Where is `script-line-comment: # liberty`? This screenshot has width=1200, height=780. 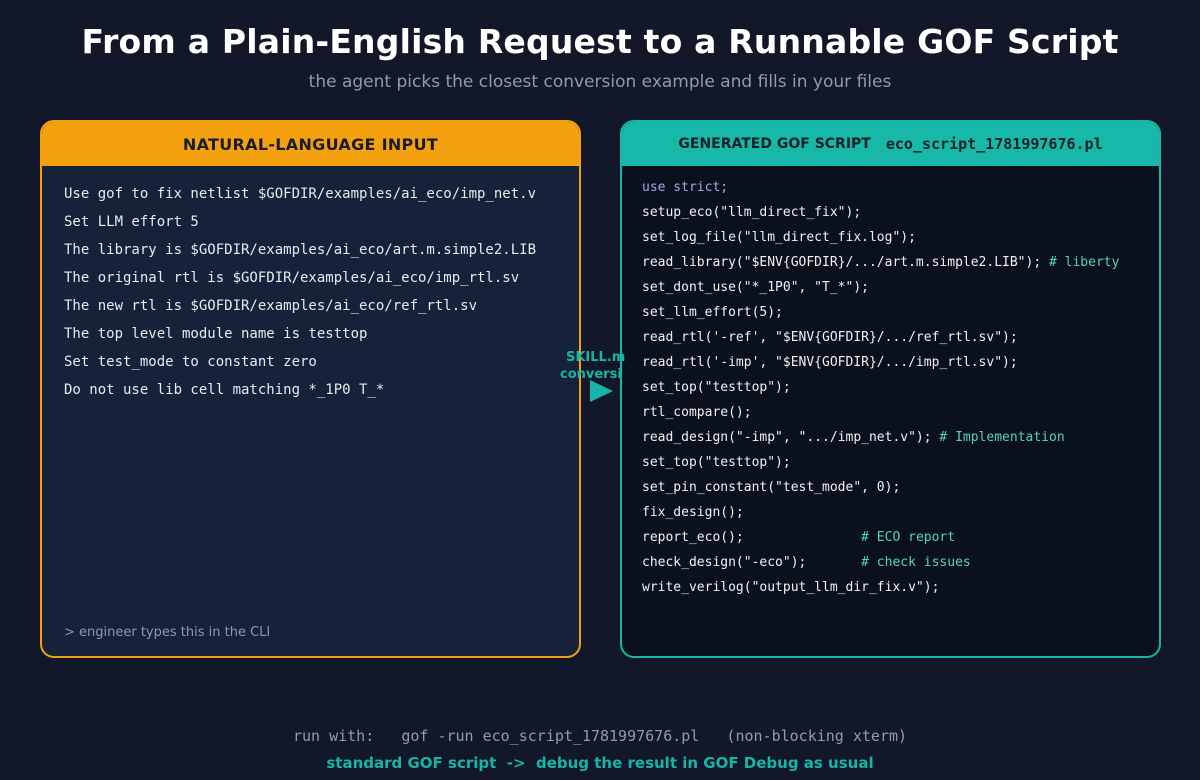 script-line-comment: # liberty is located at coordinates (1084, 262).